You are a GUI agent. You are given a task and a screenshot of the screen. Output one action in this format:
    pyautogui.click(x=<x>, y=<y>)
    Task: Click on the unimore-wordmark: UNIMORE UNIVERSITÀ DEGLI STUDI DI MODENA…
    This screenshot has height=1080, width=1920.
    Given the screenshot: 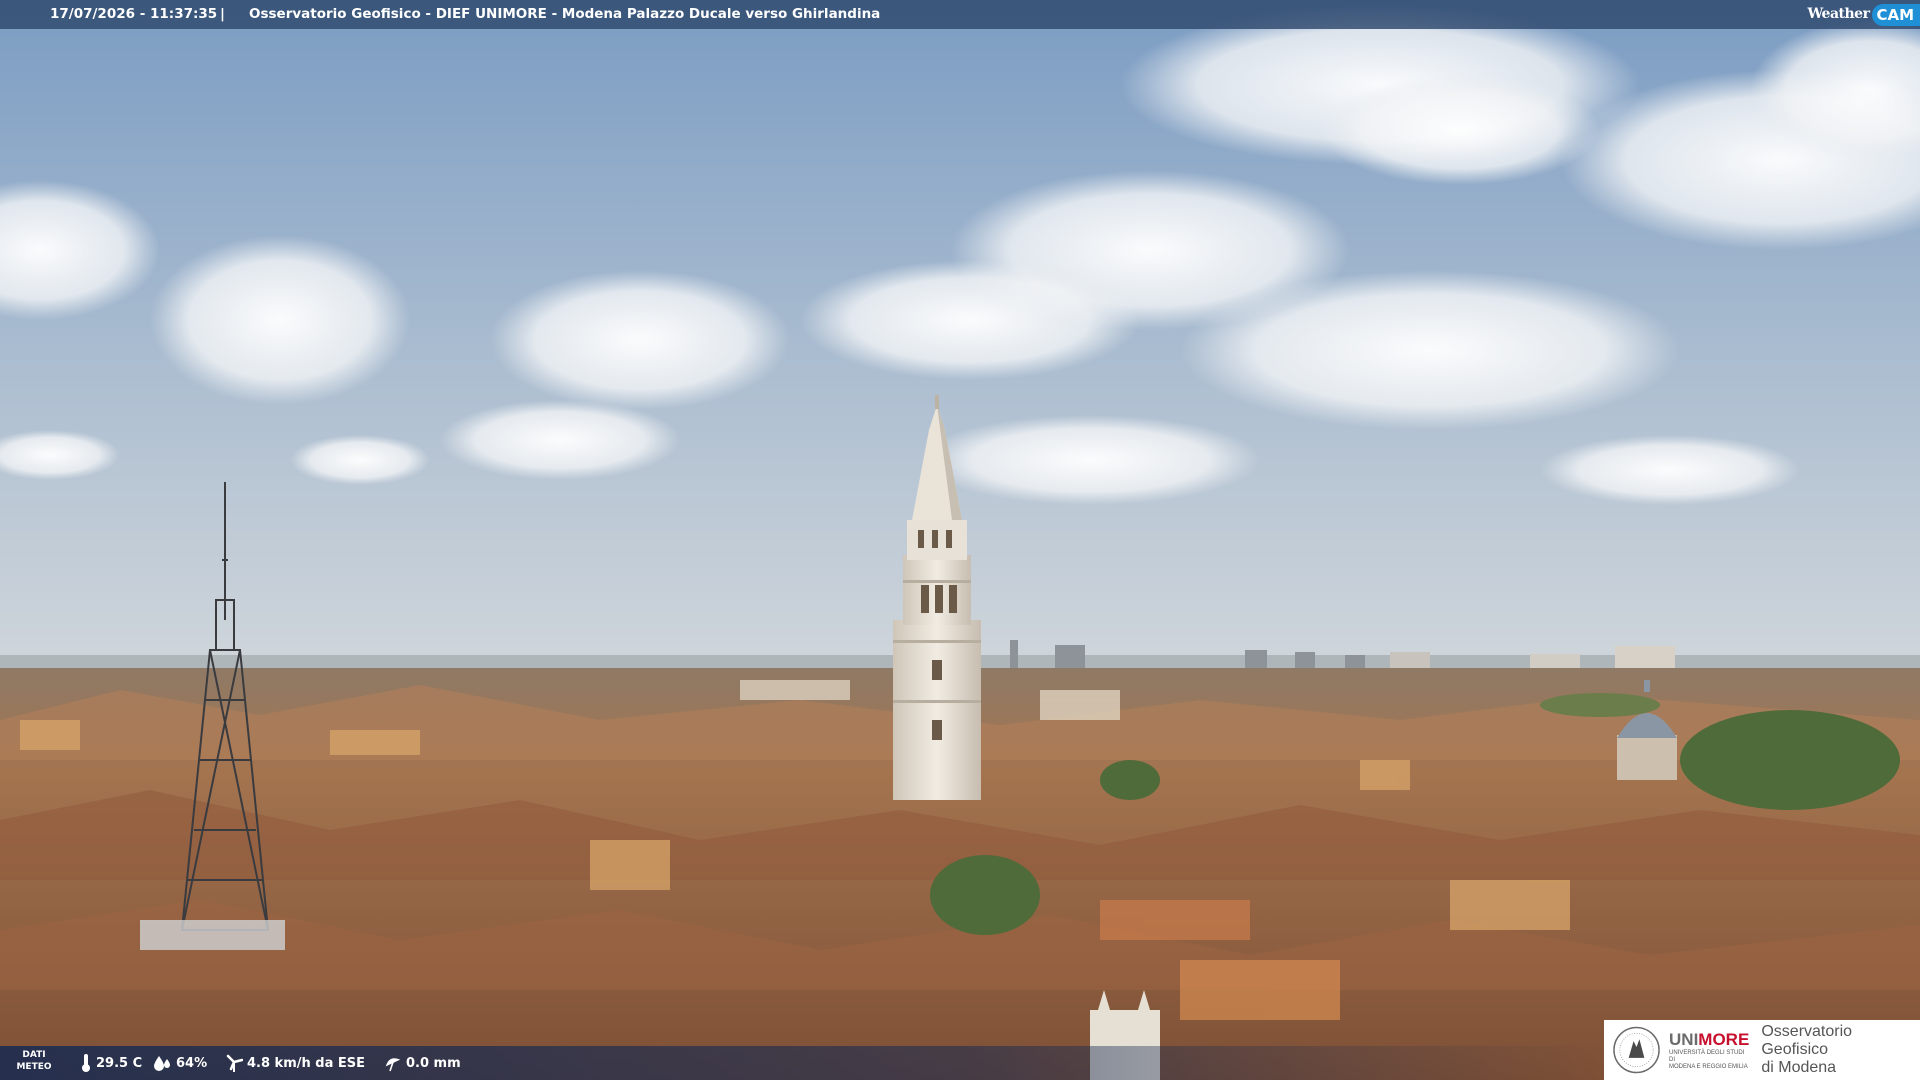 What is the action you would take?
    pyautogui.click(x=1710, y=1050)
    